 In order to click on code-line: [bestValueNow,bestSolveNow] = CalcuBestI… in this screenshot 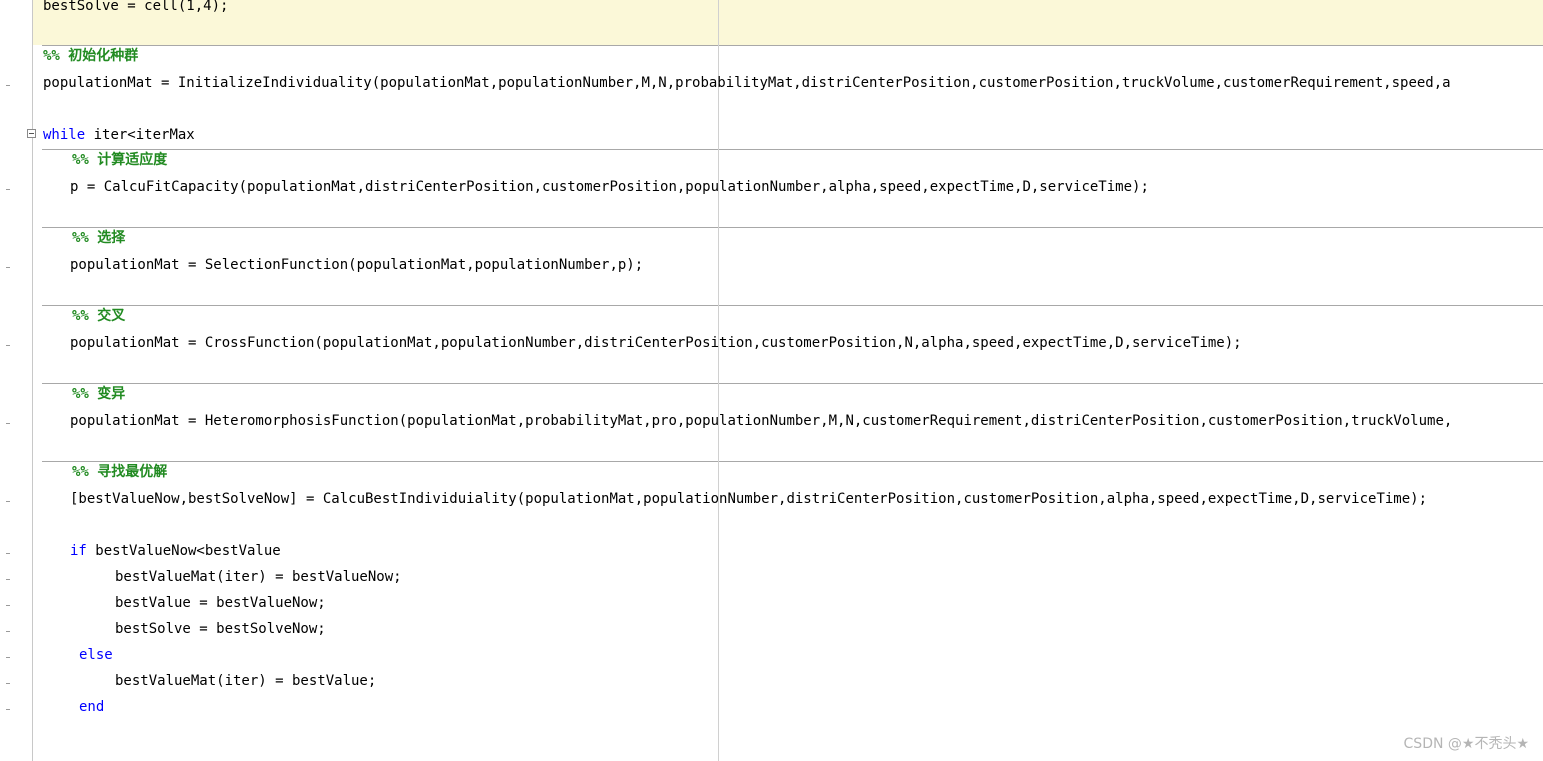, I will do `click(748, 499)`.